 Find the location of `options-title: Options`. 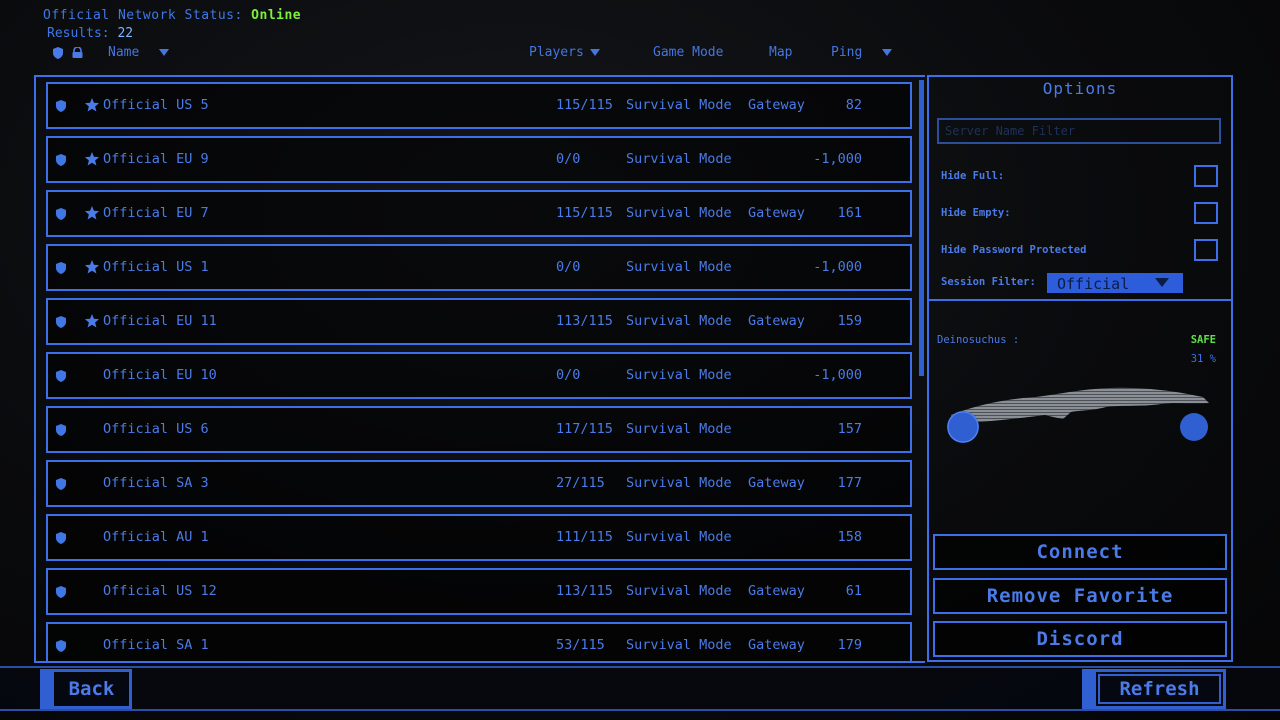

options-title: Options is located at coordinates (1080, 88).